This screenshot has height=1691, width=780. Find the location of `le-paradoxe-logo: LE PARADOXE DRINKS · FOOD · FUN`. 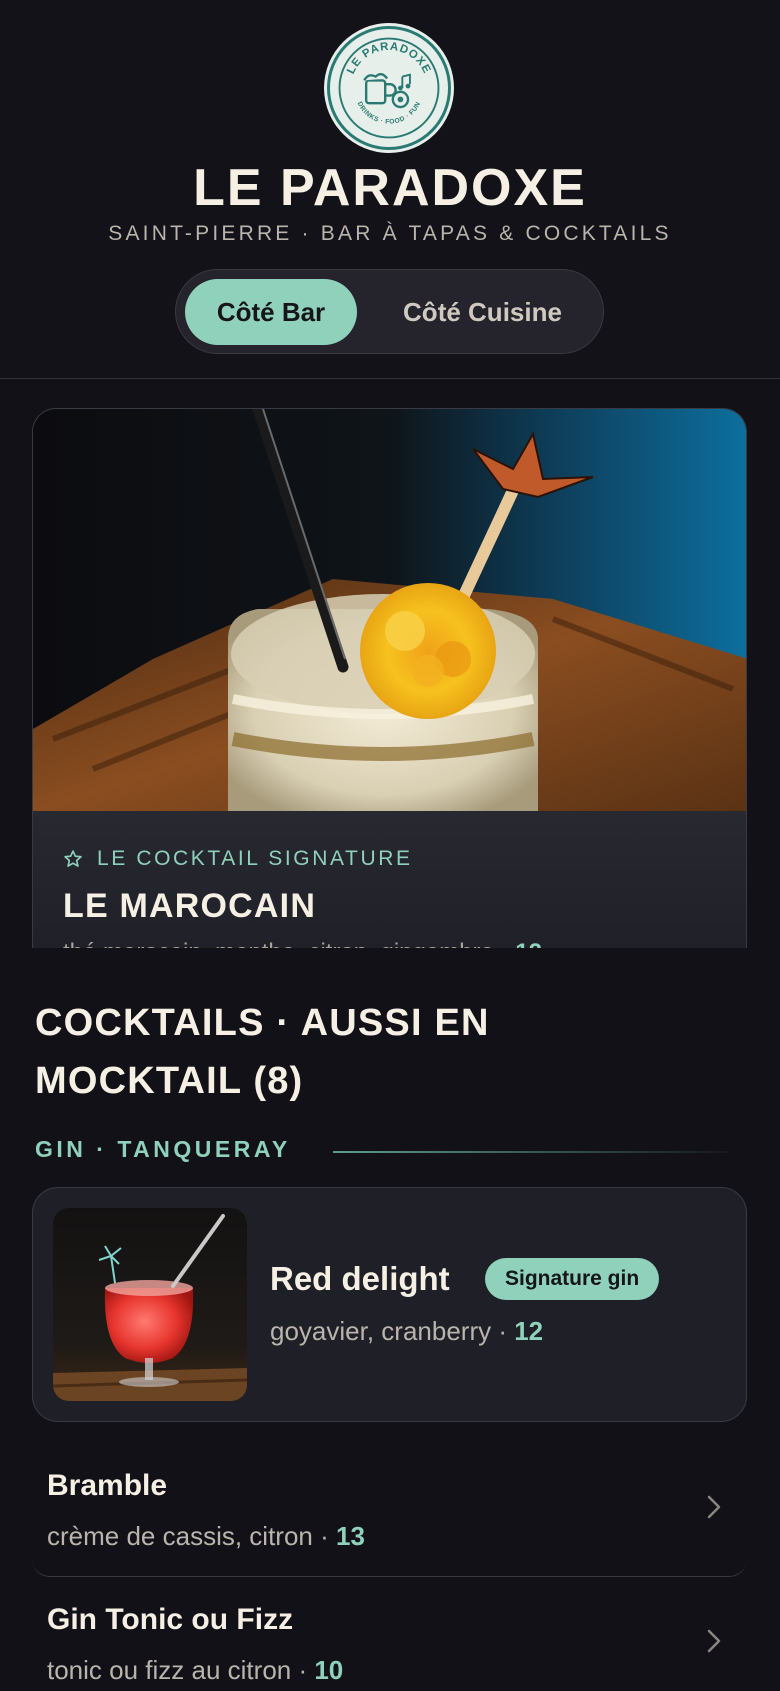

le-paradoxe-logo: LE PARADOXE DRINKS · FOOD · FUN is located at coordinates (389, 88).